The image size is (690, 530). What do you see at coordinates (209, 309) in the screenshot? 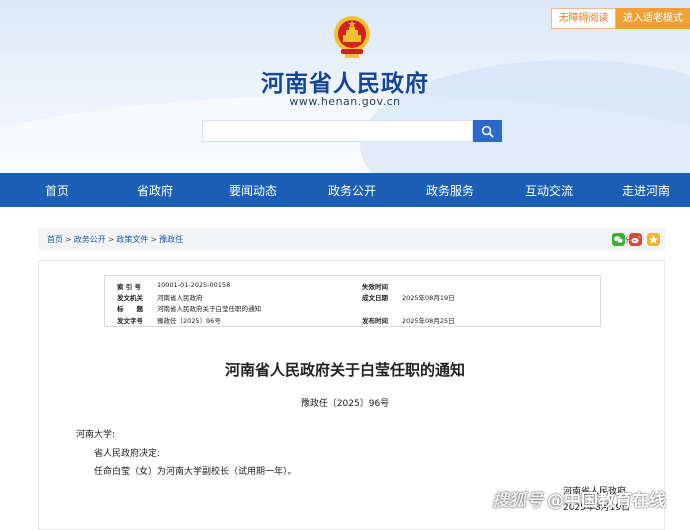
I see `meta-value: 河南省人民政府关于白莹任职的通知` at bounding box center [209, 309].